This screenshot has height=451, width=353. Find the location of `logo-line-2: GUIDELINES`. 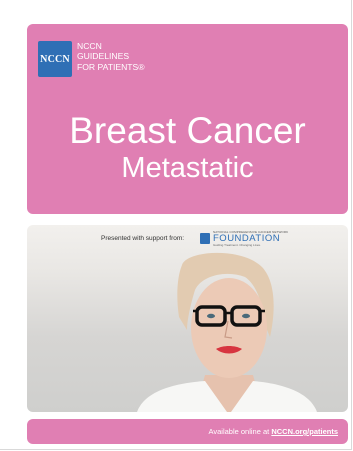

logo-line-2: GUIDELINES is located at coordinates (103, 56).